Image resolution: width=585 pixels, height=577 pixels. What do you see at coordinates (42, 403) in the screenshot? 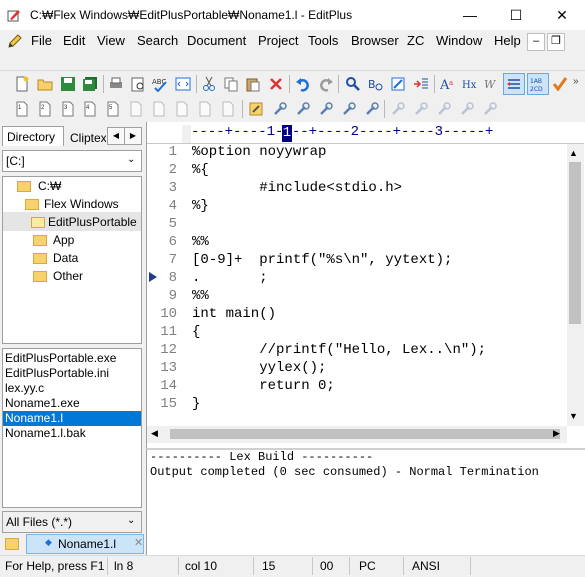
I see `list-item: Noname1.exe` at bounding box center [42, 403].